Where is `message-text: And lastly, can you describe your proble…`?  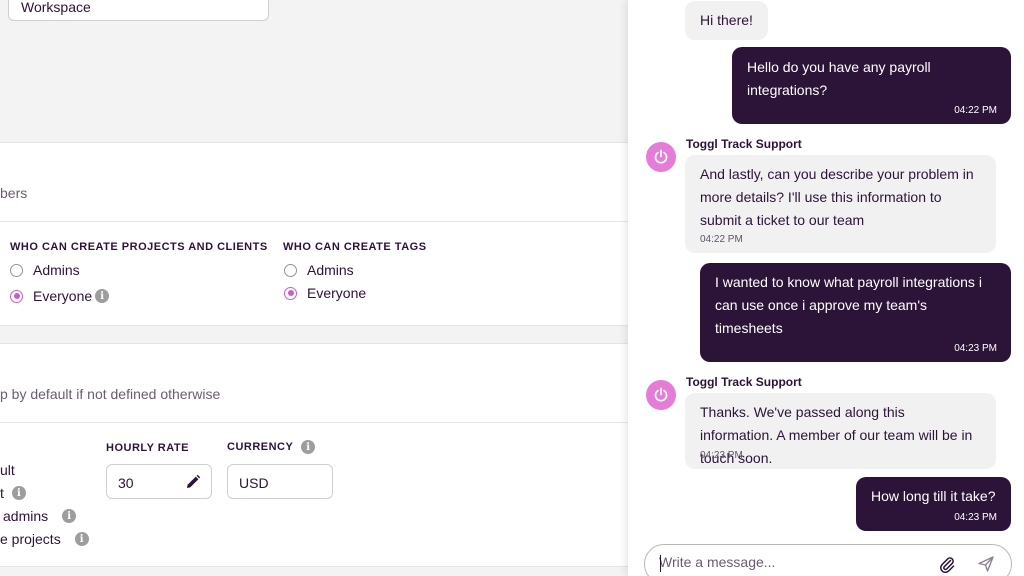 message-text: And lastly, can you describe your proble… is located at coordinates (837, 197).